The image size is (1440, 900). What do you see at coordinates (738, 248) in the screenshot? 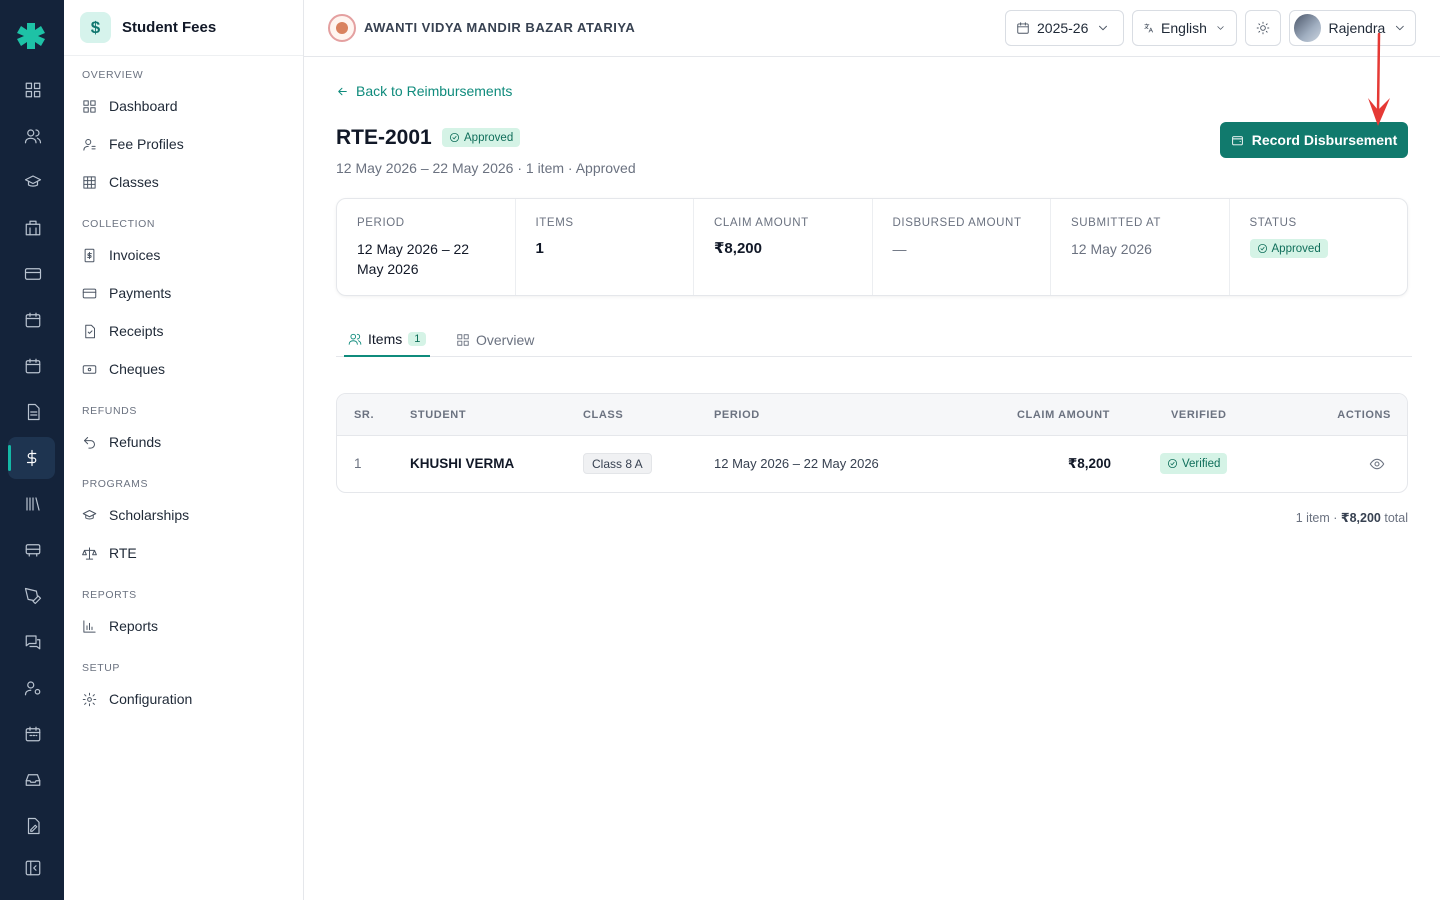
I see `summary-value: ₹8,200` at bounding box center [738, 248].